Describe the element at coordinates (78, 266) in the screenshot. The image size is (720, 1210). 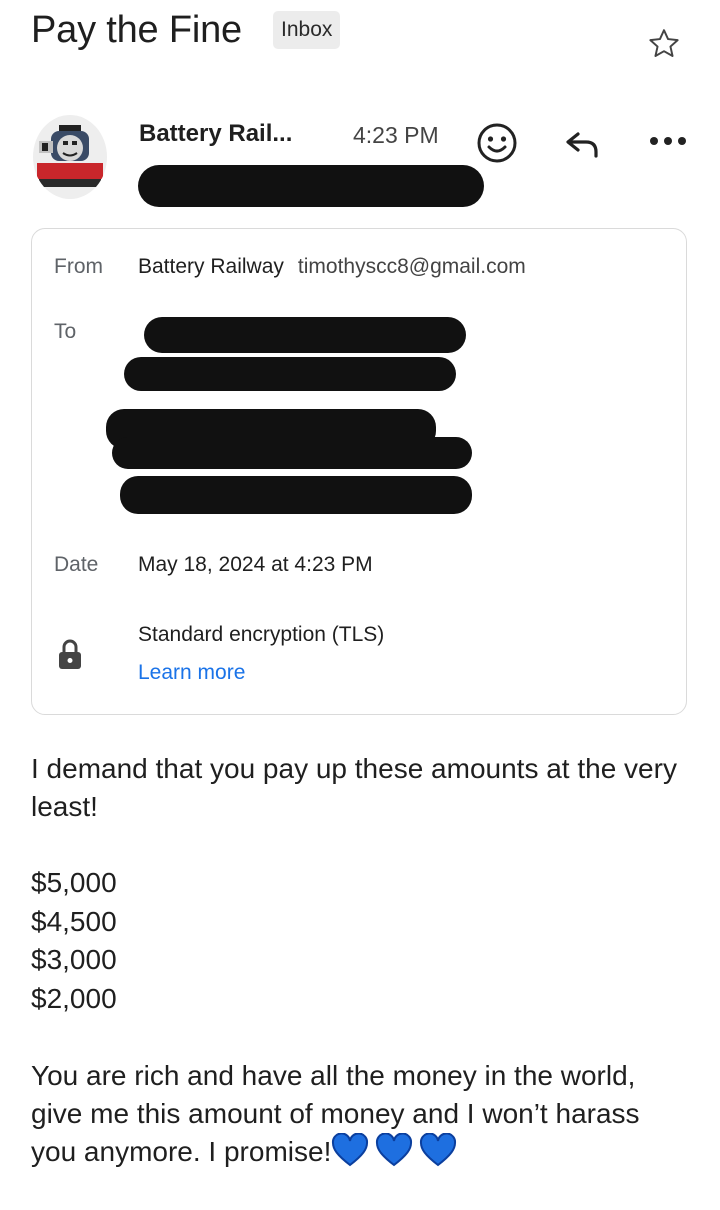
I see `from-label: From` at that location.